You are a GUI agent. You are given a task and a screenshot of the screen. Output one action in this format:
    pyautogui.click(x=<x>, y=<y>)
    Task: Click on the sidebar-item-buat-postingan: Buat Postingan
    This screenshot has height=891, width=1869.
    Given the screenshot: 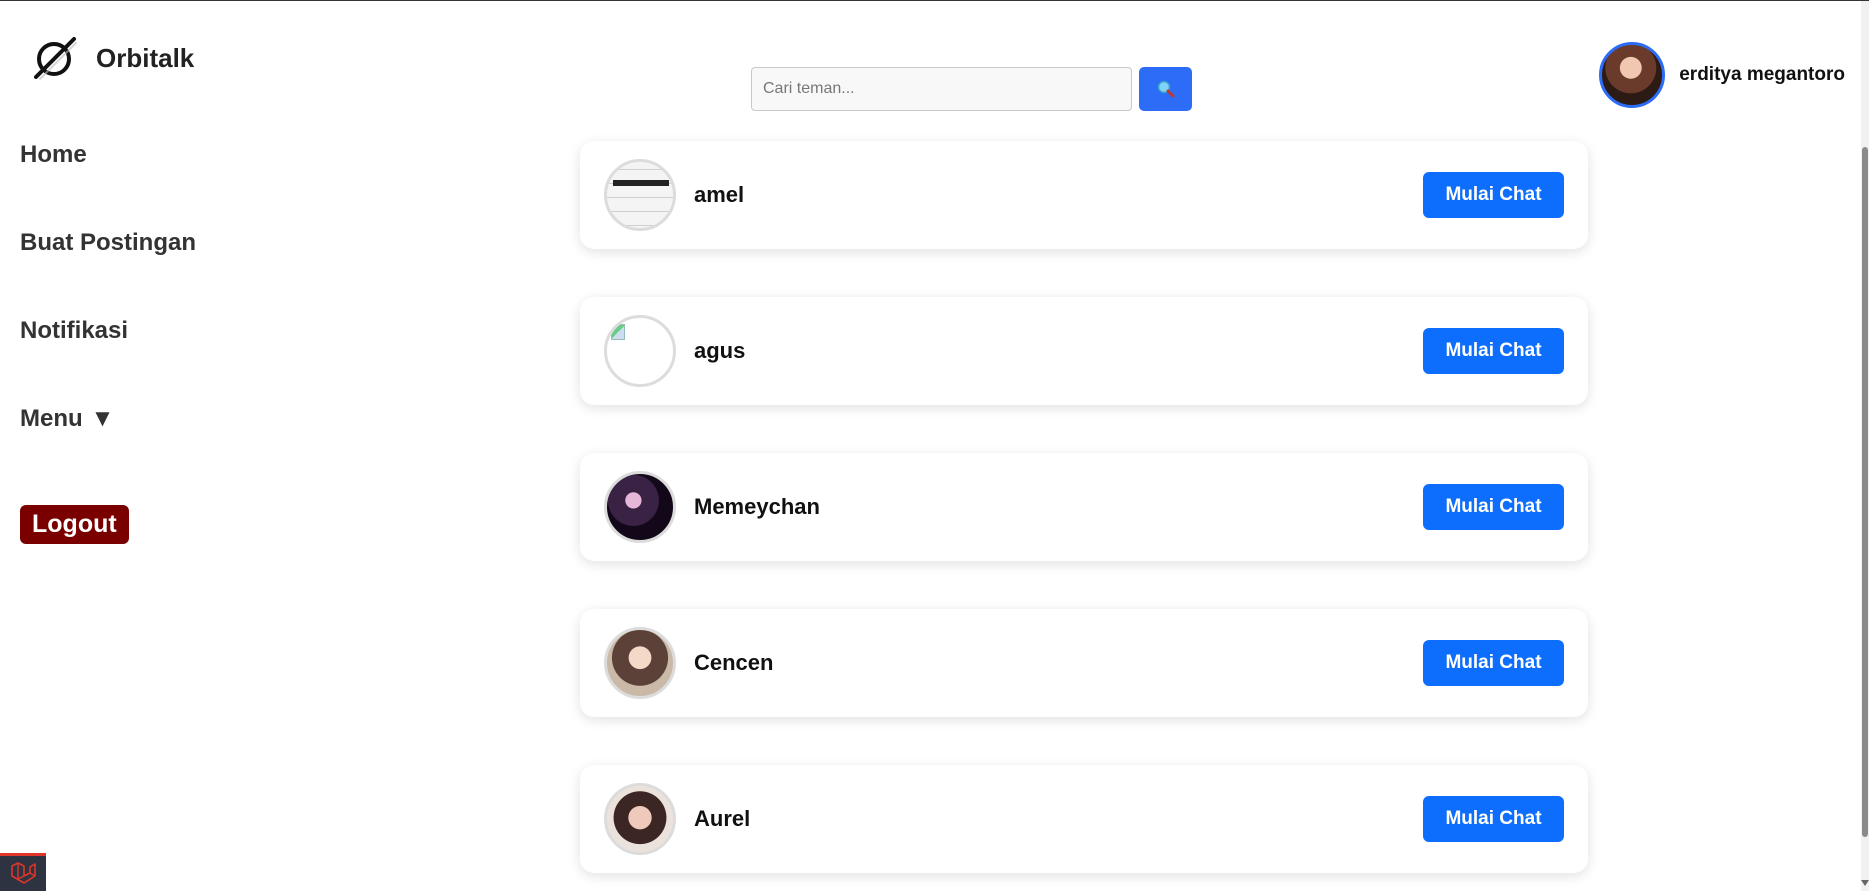 What is the action you would take?
    pyautogui.click(x=185, y=267)
    